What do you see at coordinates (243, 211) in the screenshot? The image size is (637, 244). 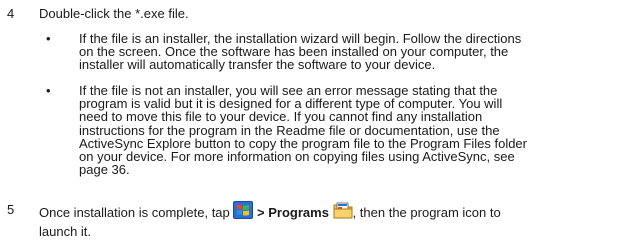 I see `windows-start-icon` at bounding box center [243, 211].